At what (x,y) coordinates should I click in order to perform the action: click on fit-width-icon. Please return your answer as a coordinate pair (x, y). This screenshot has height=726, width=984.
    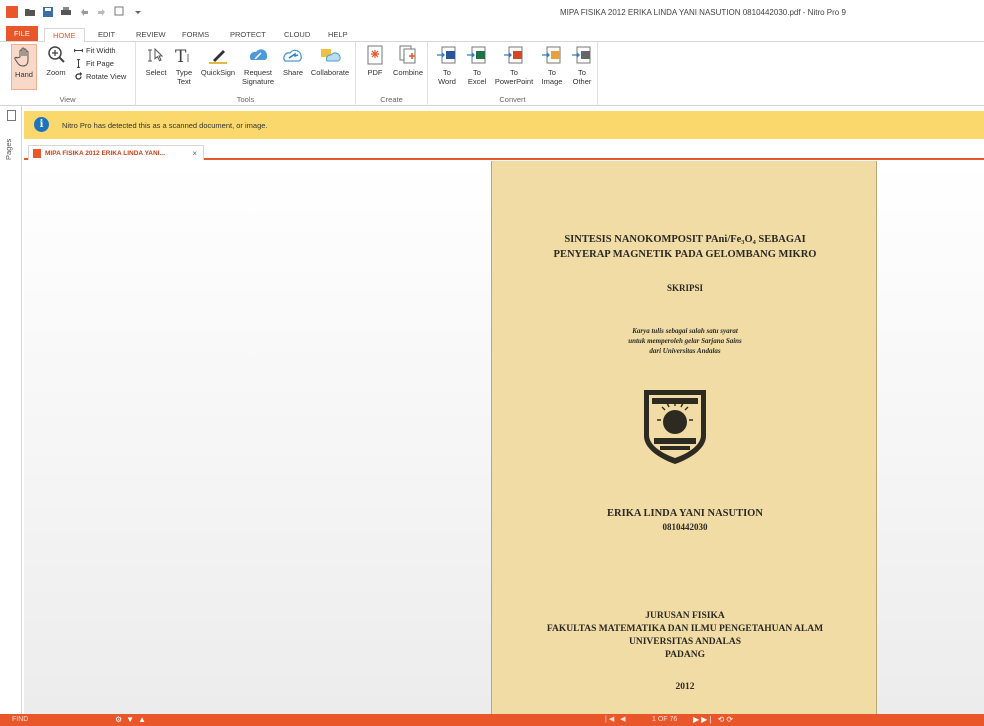
    Looking at the image, I should click on (78, 50).